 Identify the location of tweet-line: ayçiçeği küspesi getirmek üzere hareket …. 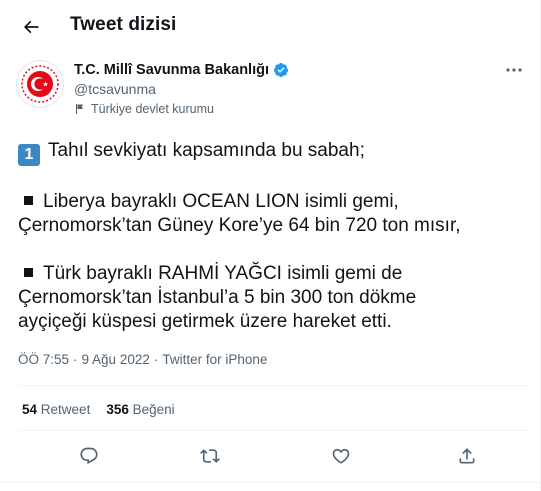
(205, 321).